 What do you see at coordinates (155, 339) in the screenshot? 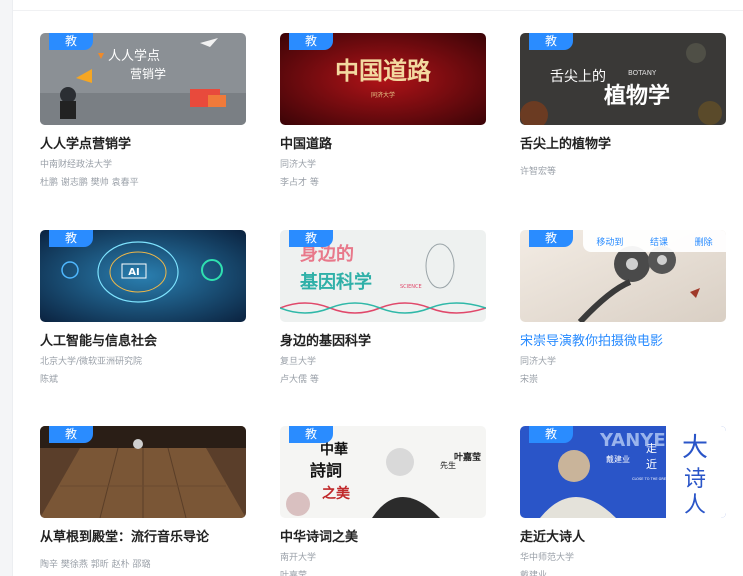
I see `course-title: 人工智能与信息社会` at bounding box center [155, 339].